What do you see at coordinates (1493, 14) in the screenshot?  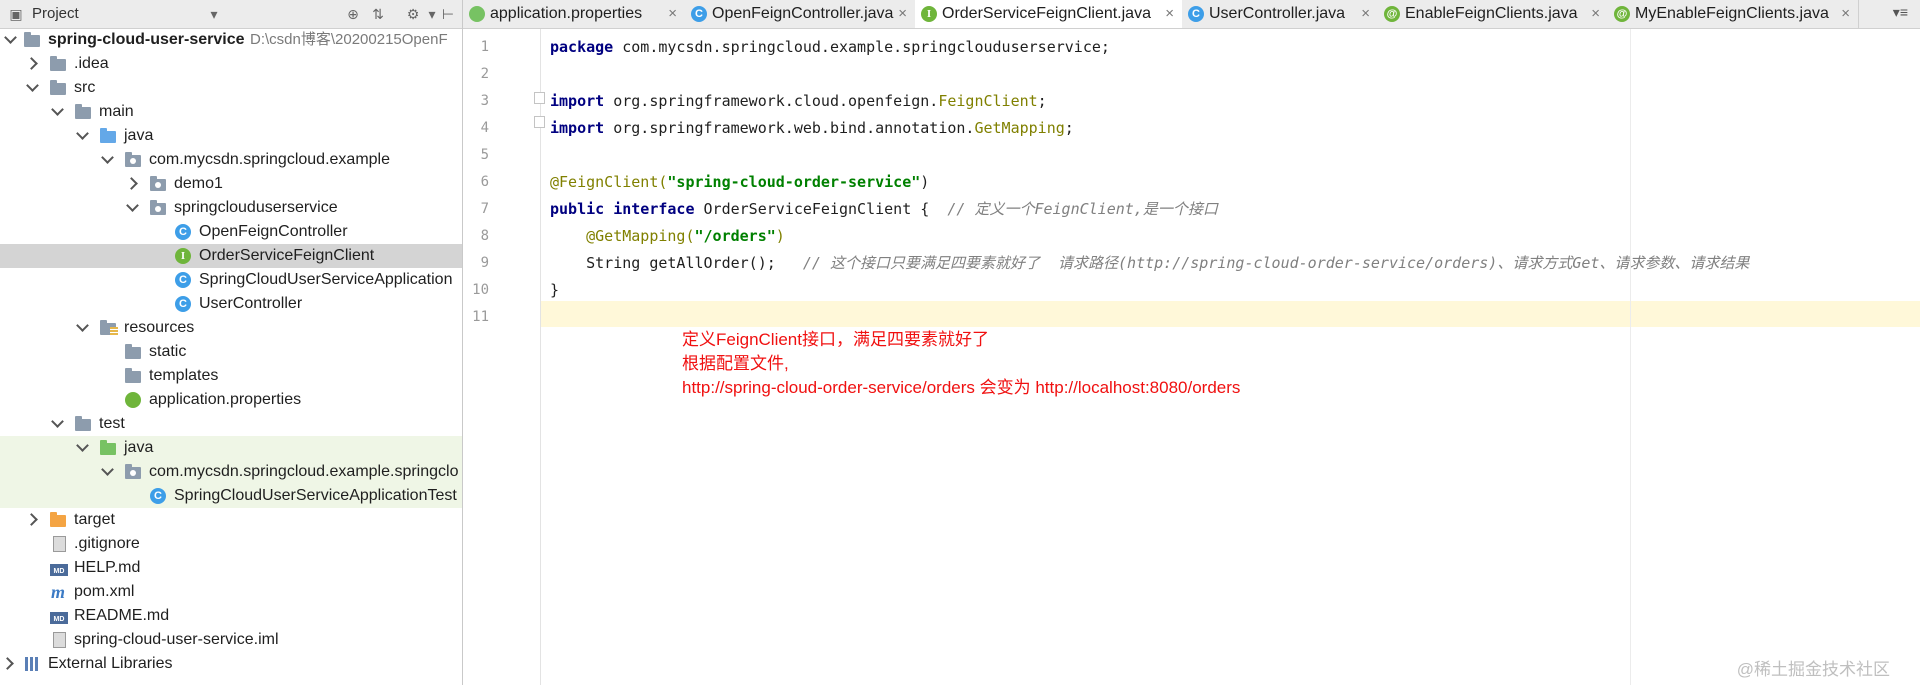 I see `tab-enablefeignclients: @ EnableFeignClients.java ×` at bounding box center [1493, 14].